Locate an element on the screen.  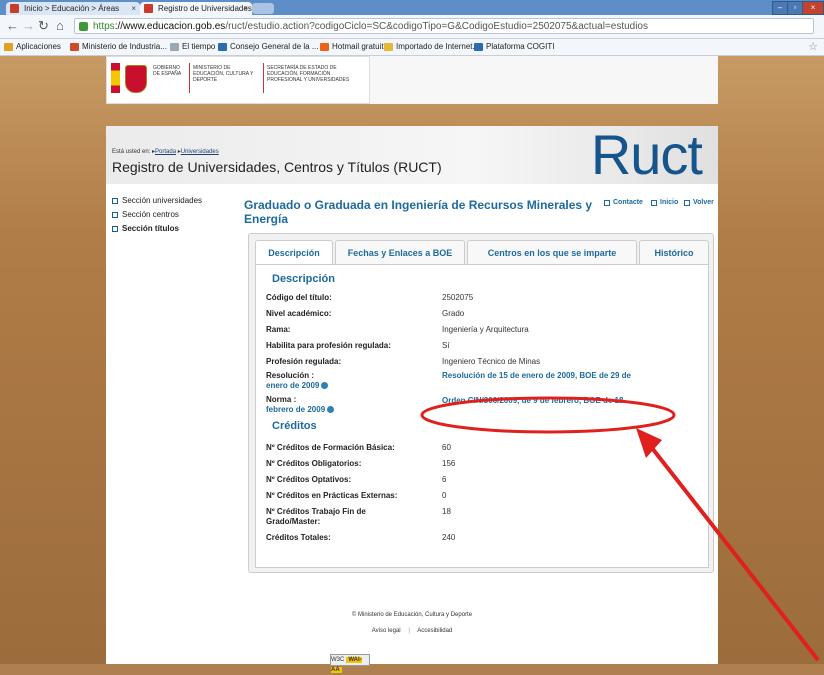
contacte-link: Contacte is located at coordinates (623, 202).